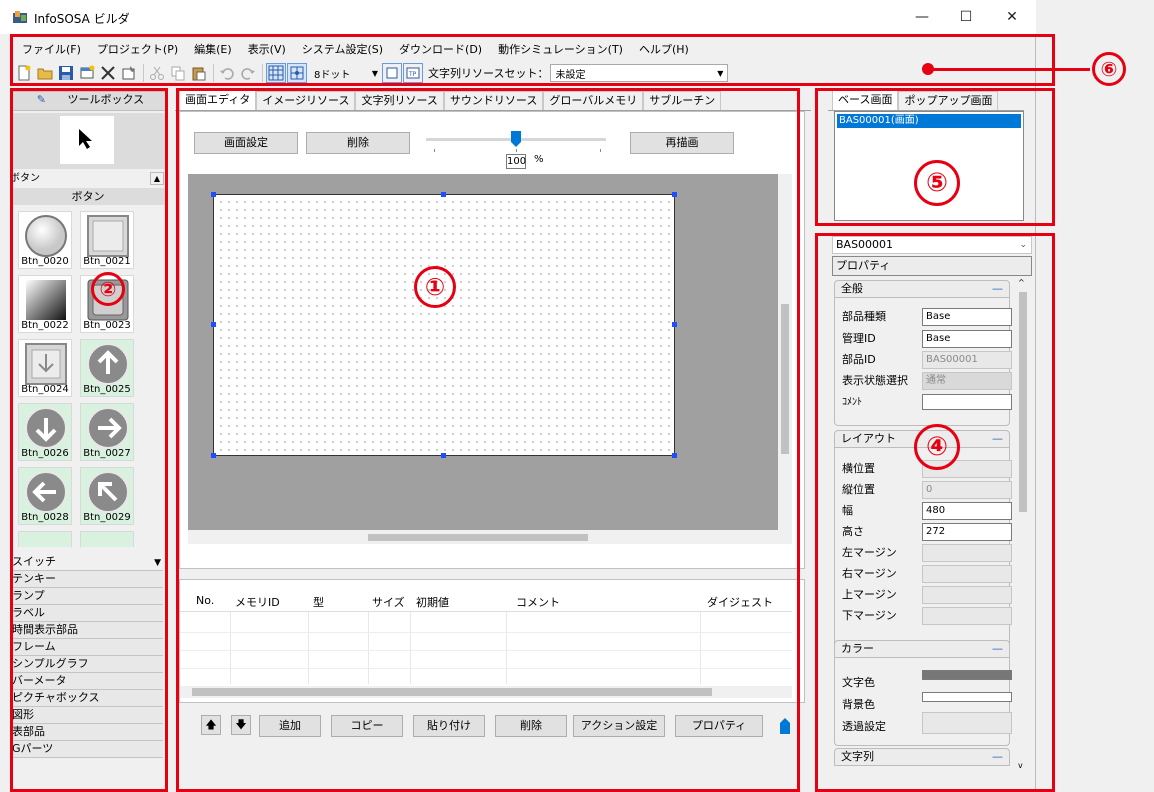 This screenshot has height=792, width=1154. Describe the element at coordinates (213, 50) in the screenshot. I see `menu-edit: 編集(E)` at that location.